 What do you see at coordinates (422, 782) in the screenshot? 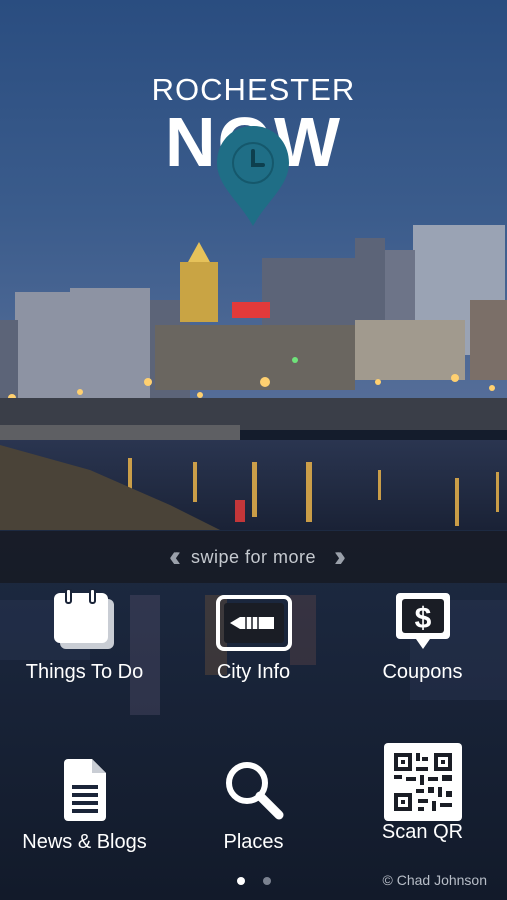
I see `qr-code-icon` at bounding box center [422, 782].